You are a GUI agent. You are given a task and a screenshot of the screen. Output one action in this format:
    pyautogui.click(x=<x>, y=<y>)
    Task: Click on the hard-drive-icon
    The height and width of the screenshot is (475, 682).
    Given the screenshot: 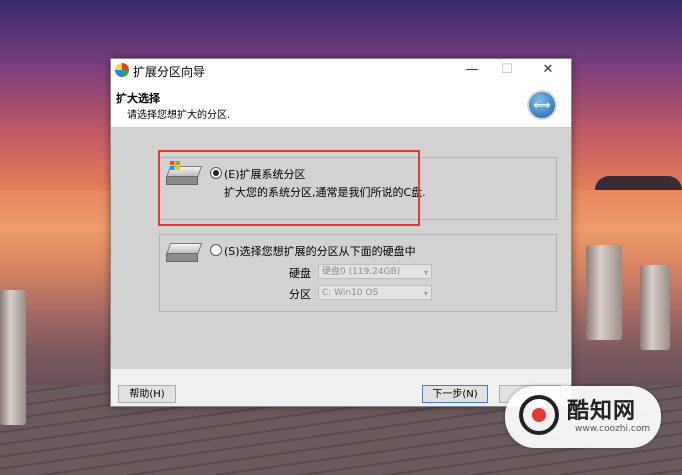 What is the action you would take?
    pyautogui.click(x=184, y=252)
    